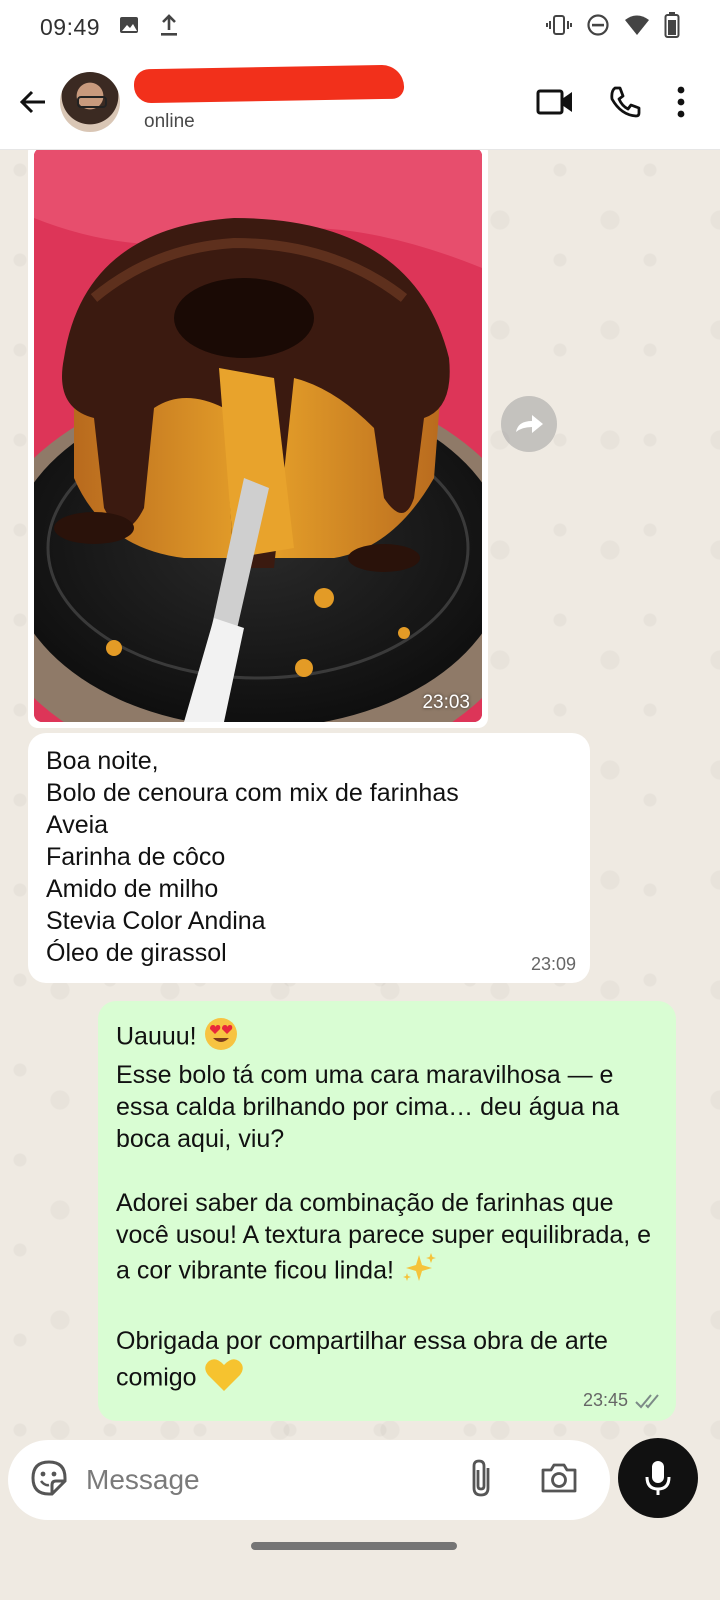 This screenshot has width=720, height=1600. I want to click on message-line: Stevia Color Andina, so click(156, 921).